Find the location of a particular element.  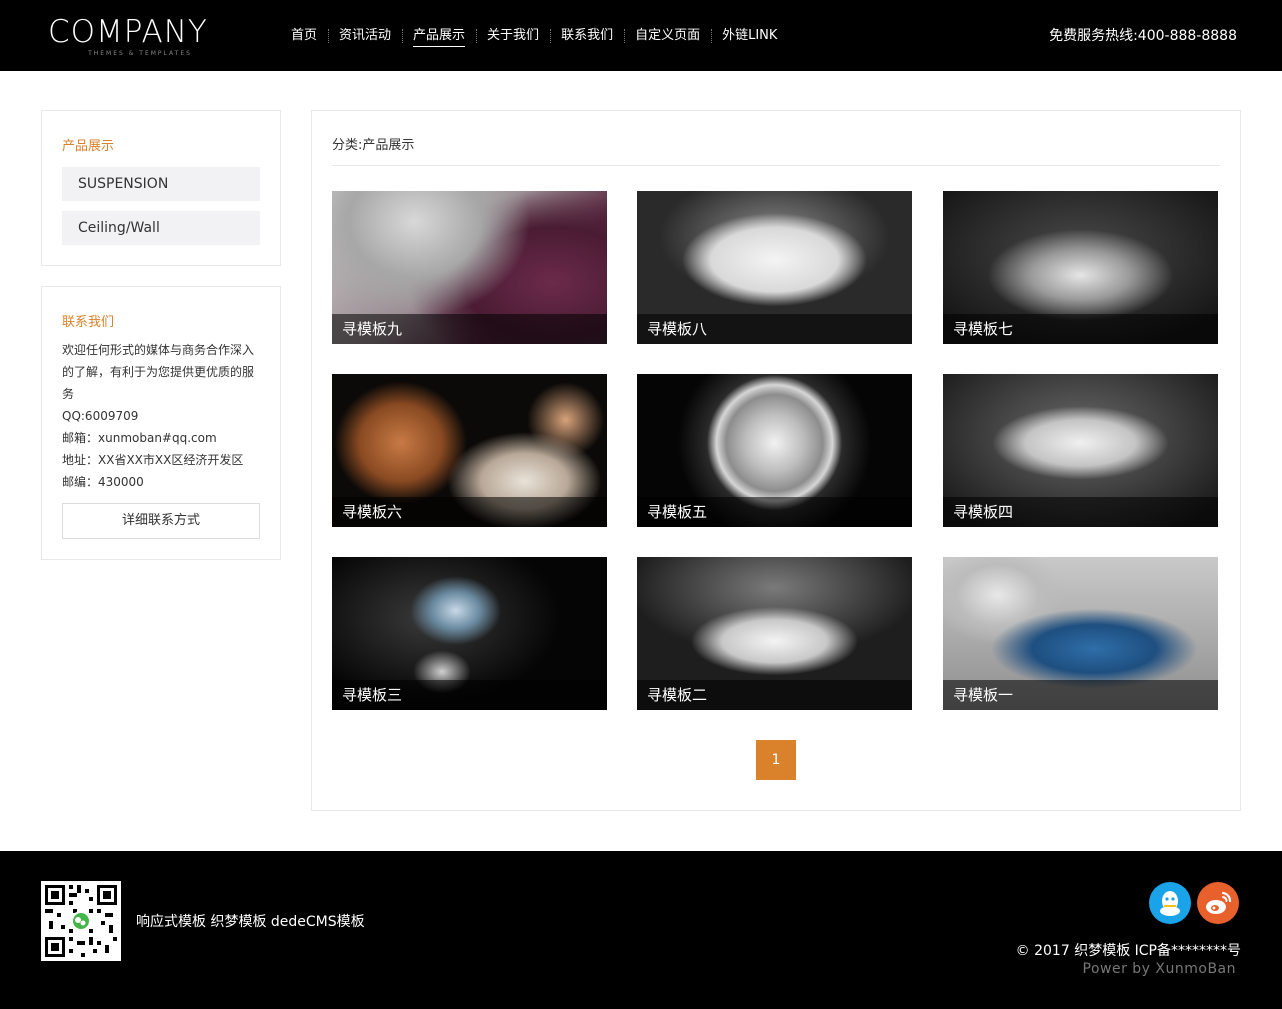

breadcrumb: 分类:产品展示 is located at coordinates (373, 145).